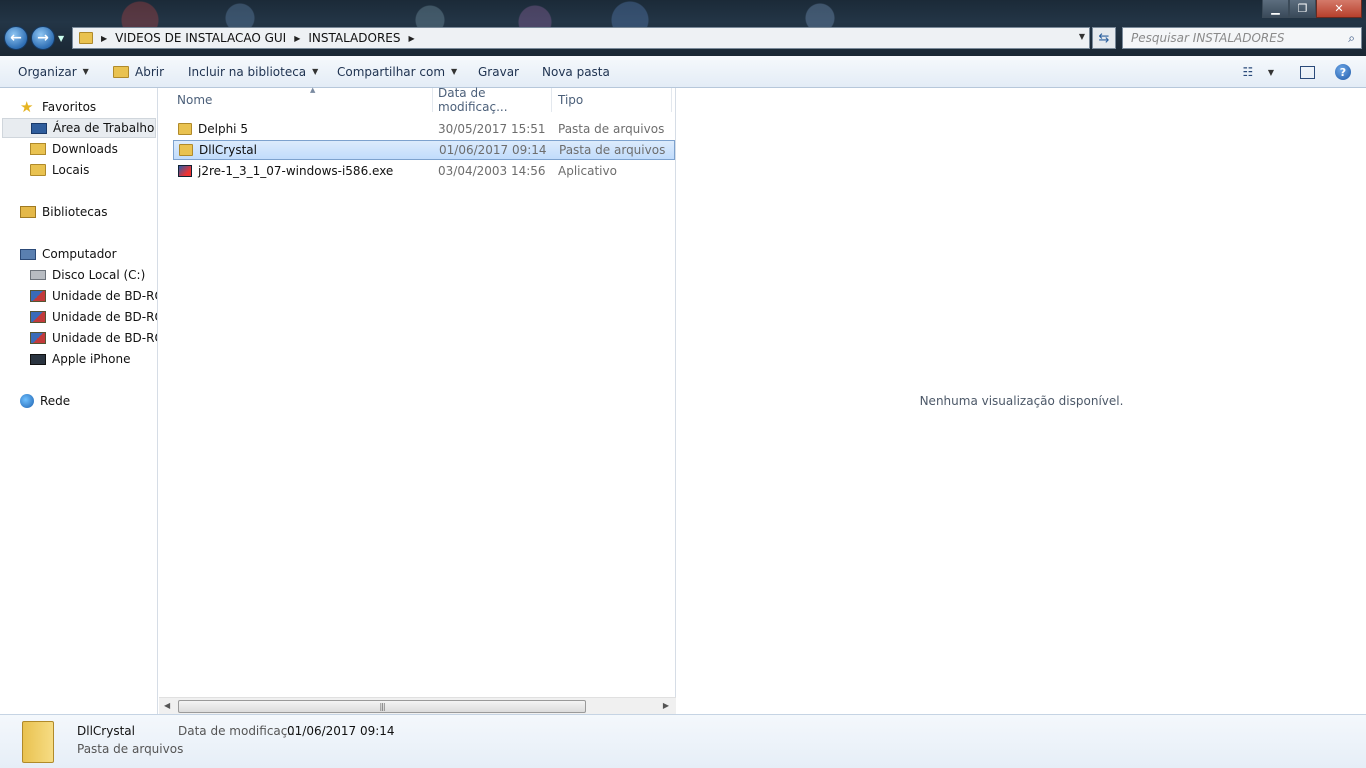 The image size is (1366, 768). Describe the element at coordinates (27, 401) in the screenshot. I see `network-icon` at that location.